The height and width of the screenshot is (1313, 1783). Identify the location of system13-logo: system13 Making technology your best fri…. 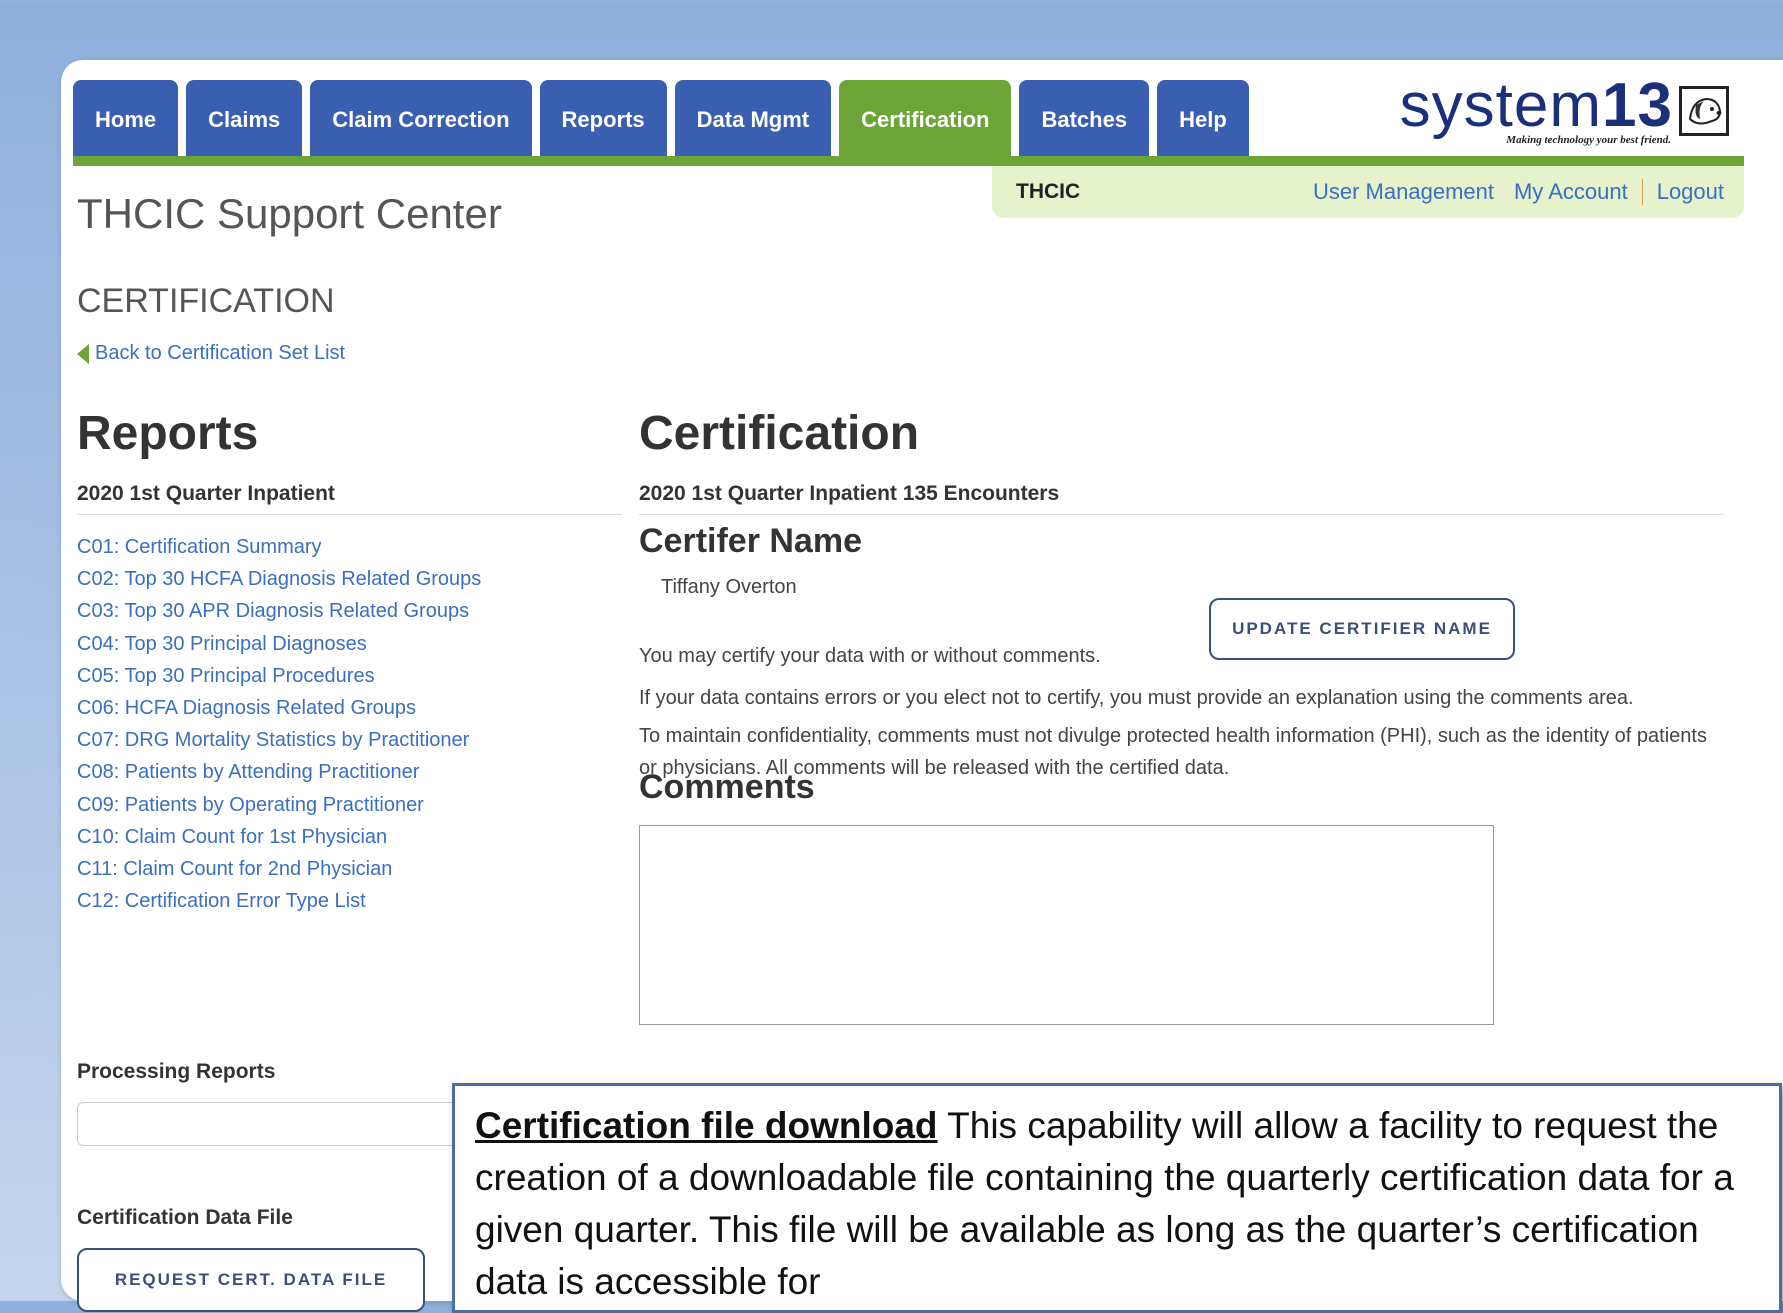
(1564, 110).